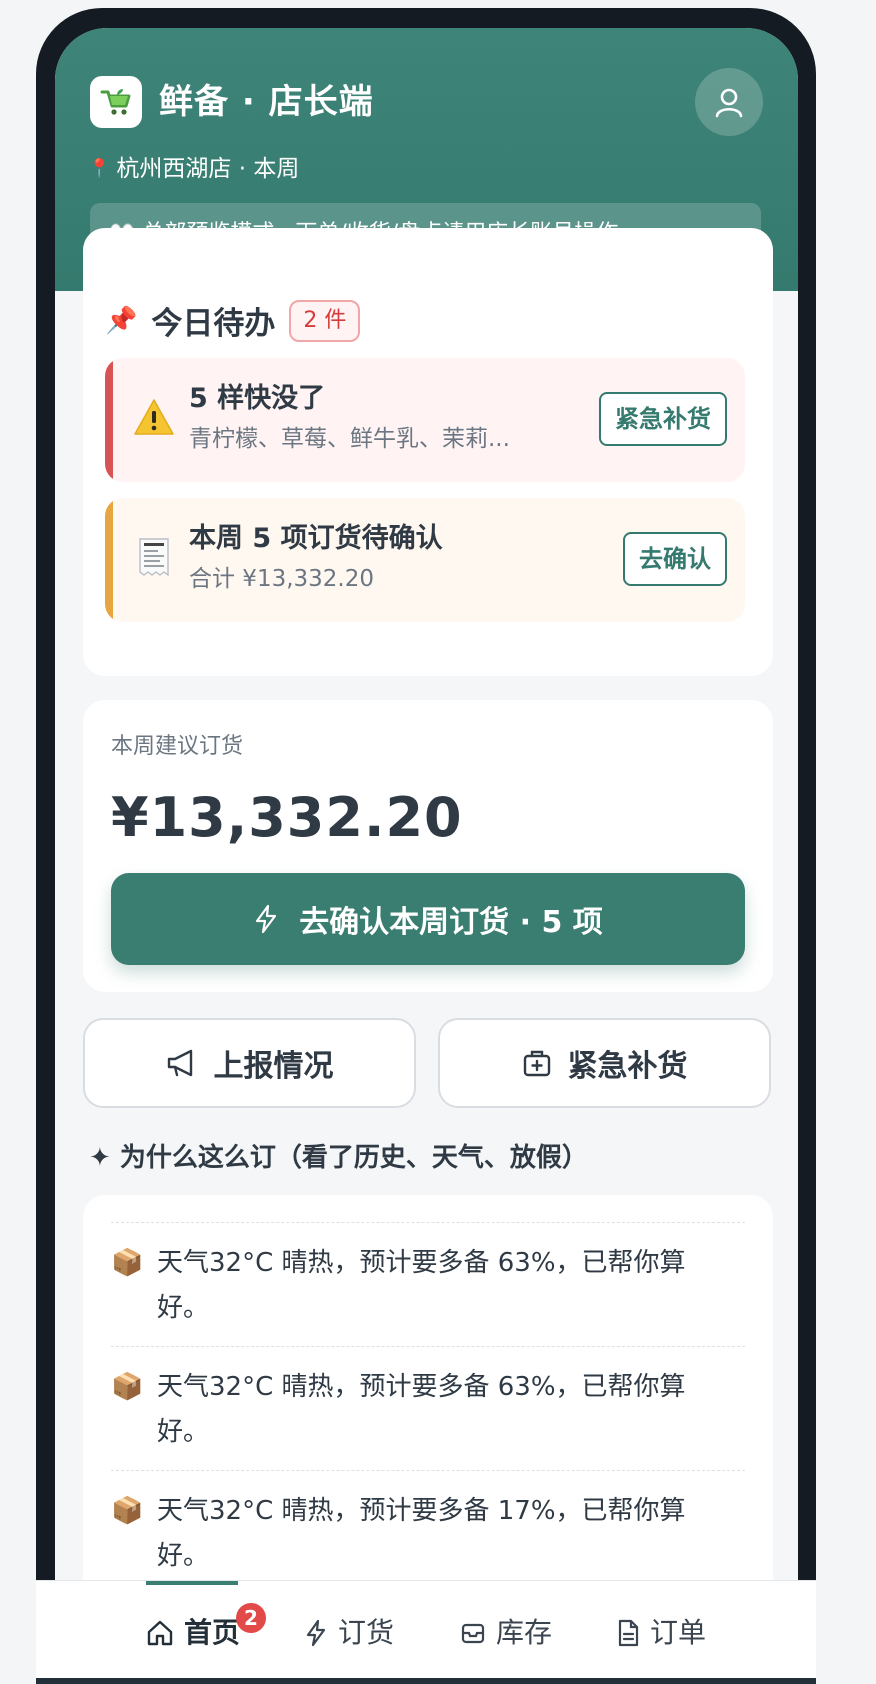 This screenshot has width=876, height=1684. What do you see at coordinates (663, 419) in the screenshot?
I see `urgent-restock-button: 紧急补货` at bounding box center [663, 419].